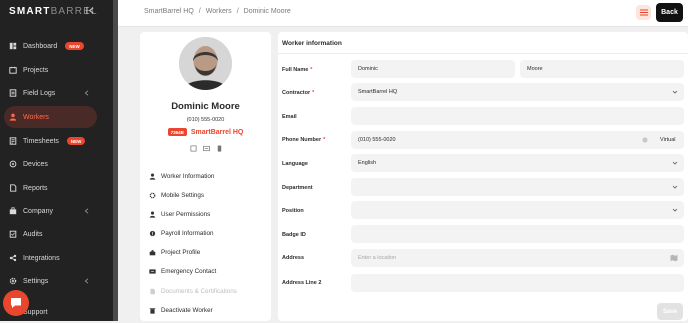  I want to click on first-name-input: Dominic, so click(433, 69).